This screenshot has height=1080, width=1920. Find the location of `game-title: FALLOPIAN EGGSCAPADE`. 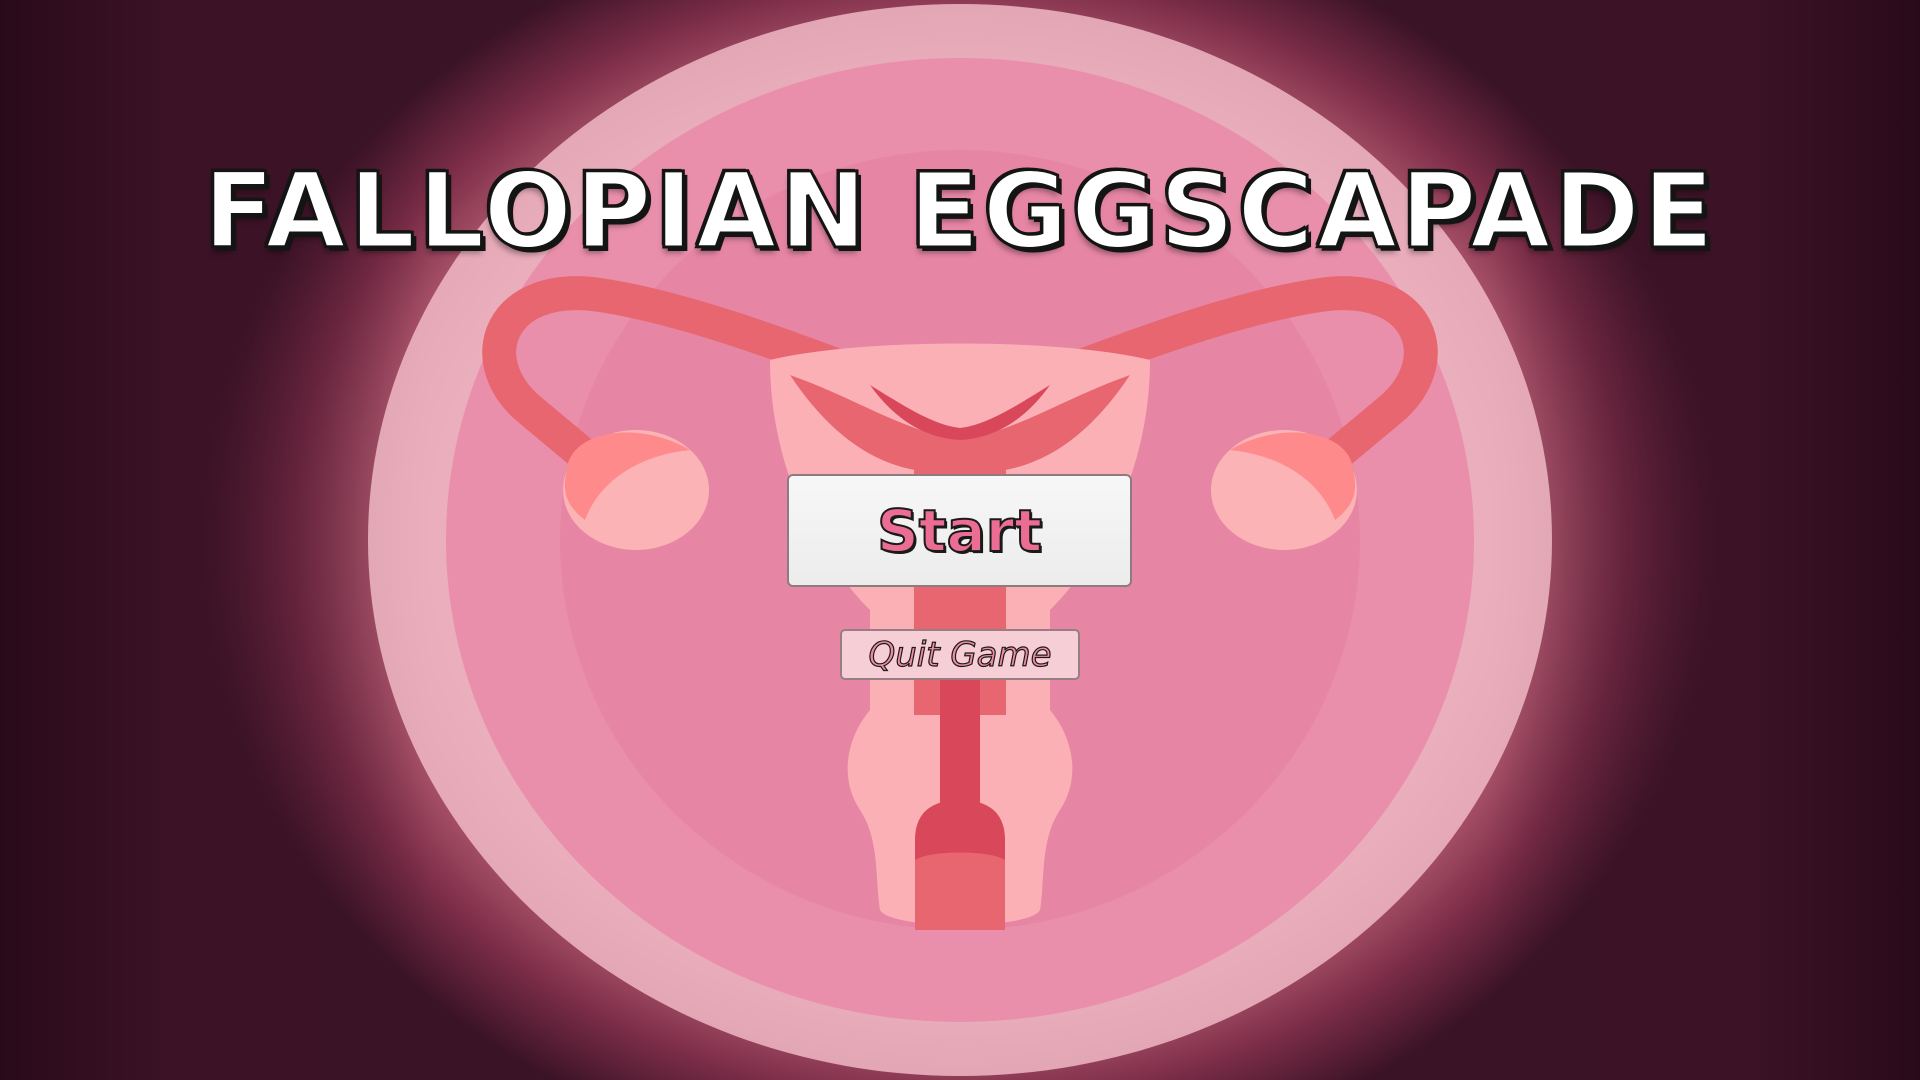

game-title: FALLOPIAN EGGSCAPADE is located at coordinates (959, 211).